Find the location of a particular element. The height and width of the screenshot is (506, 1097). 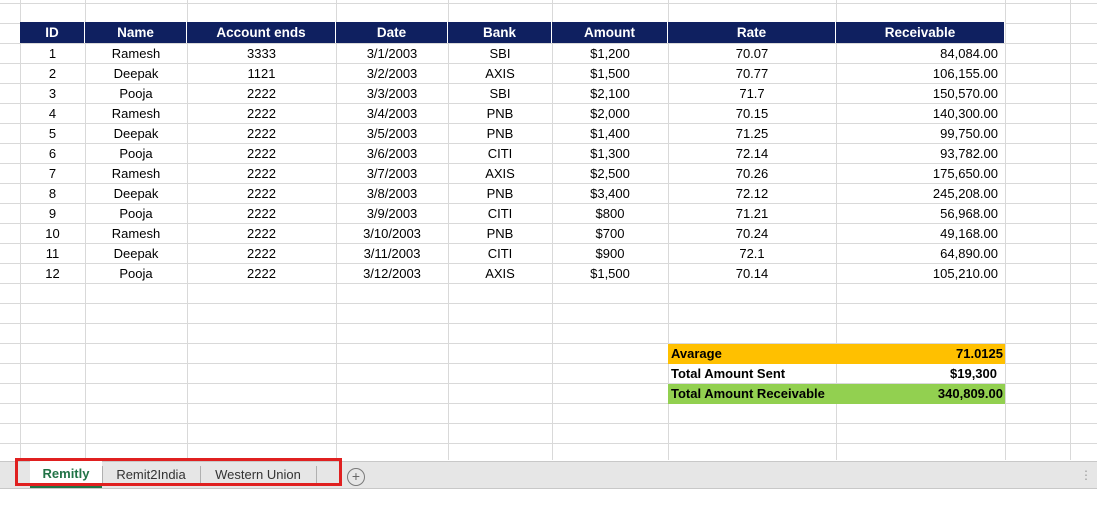

cell-rate: 70.07 is located at coordinates (752, 54).